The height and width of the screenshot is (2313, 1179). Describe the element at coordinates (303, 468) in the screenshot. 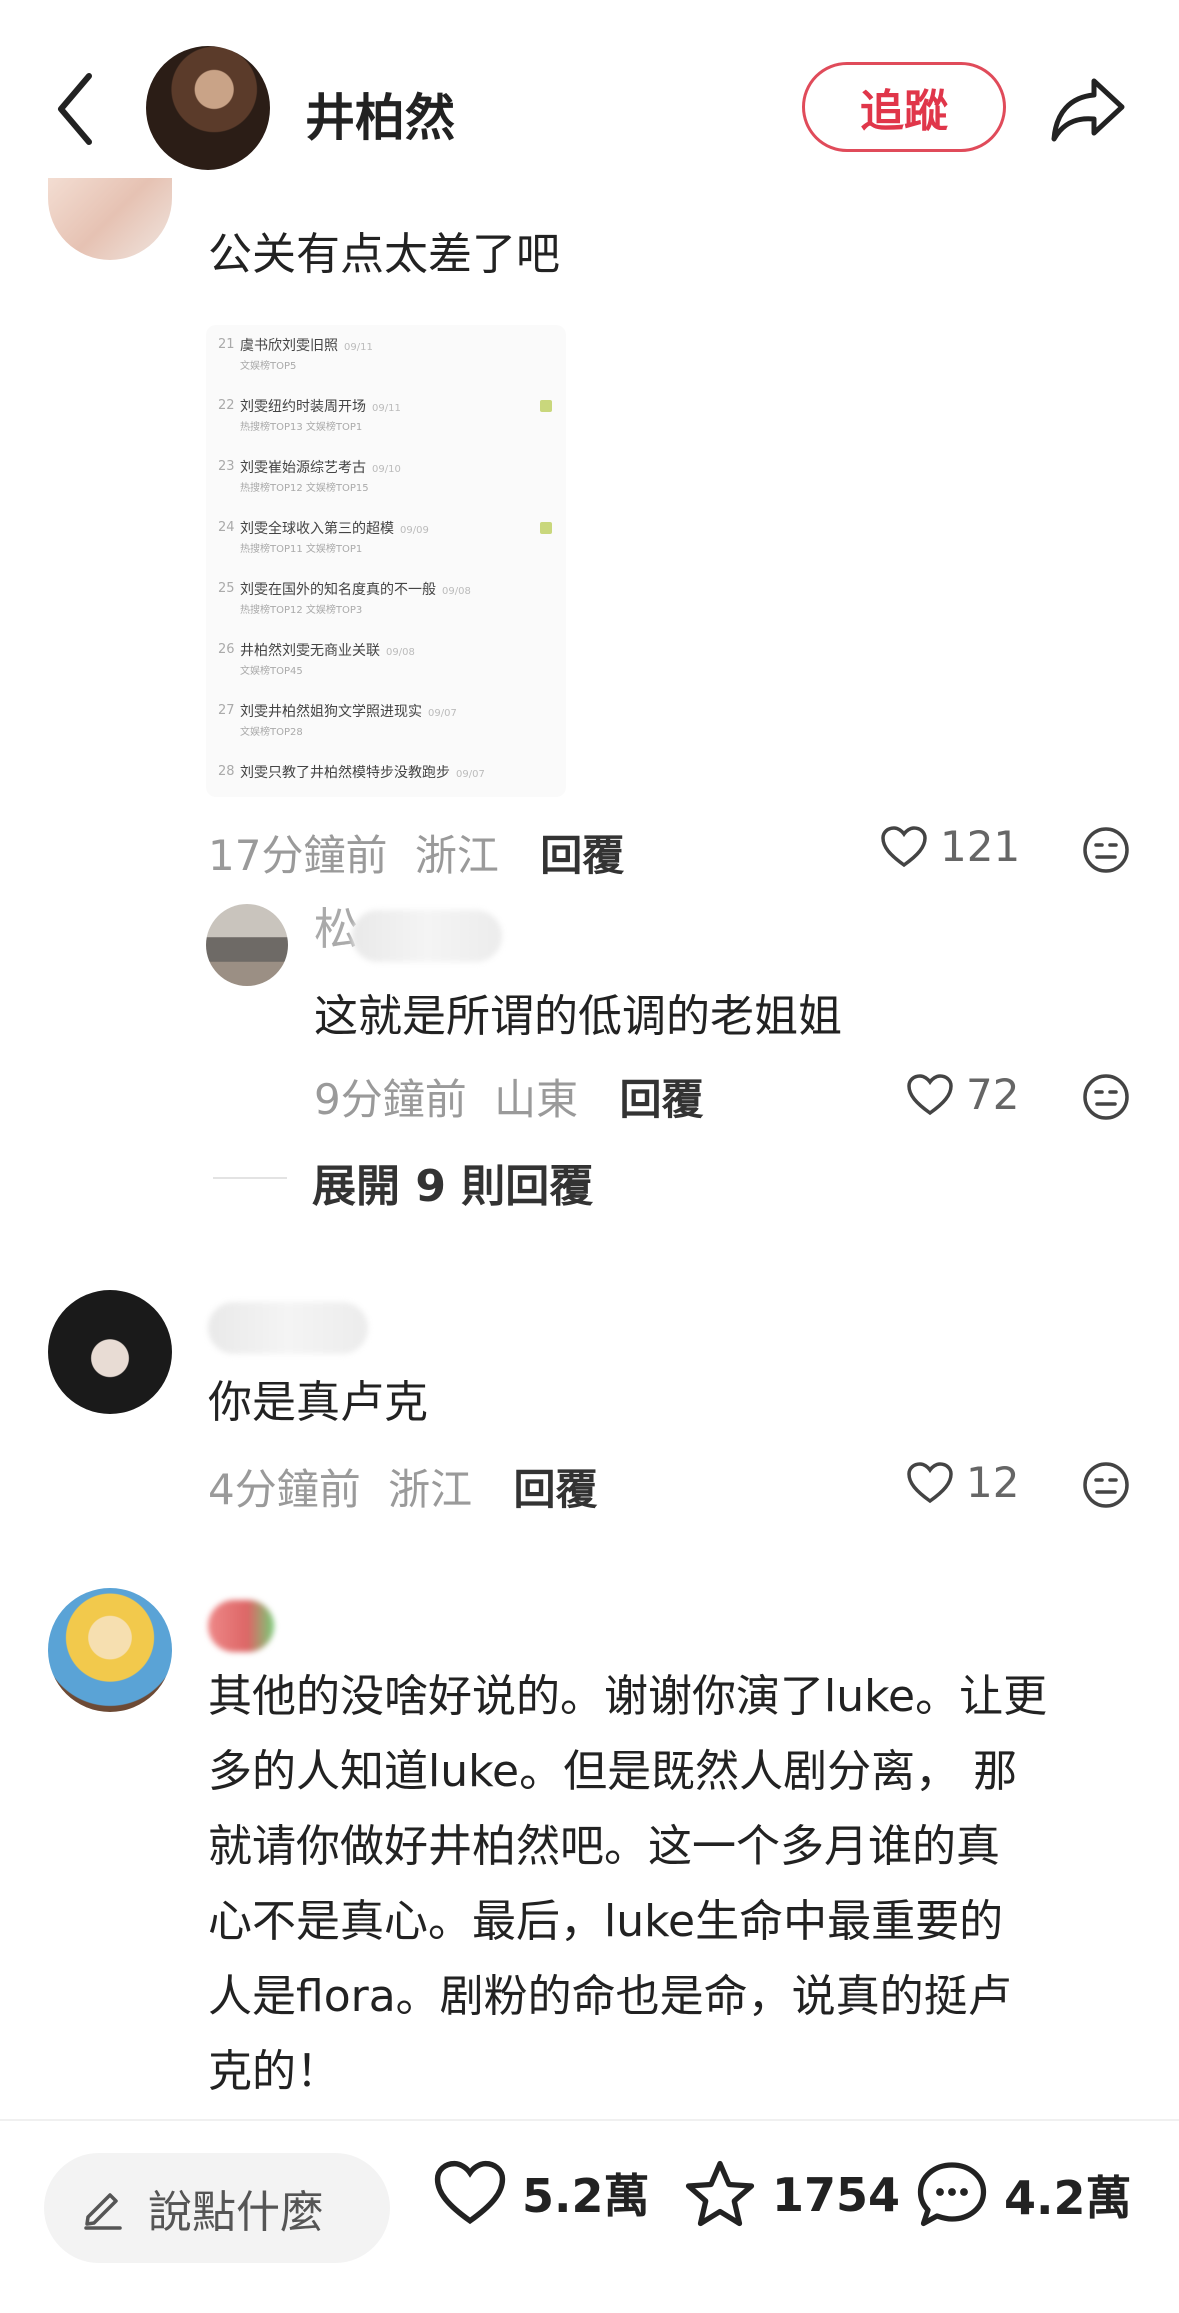

I see `image-row-title-text: 刘雯崔始源综艺考古` at that location.